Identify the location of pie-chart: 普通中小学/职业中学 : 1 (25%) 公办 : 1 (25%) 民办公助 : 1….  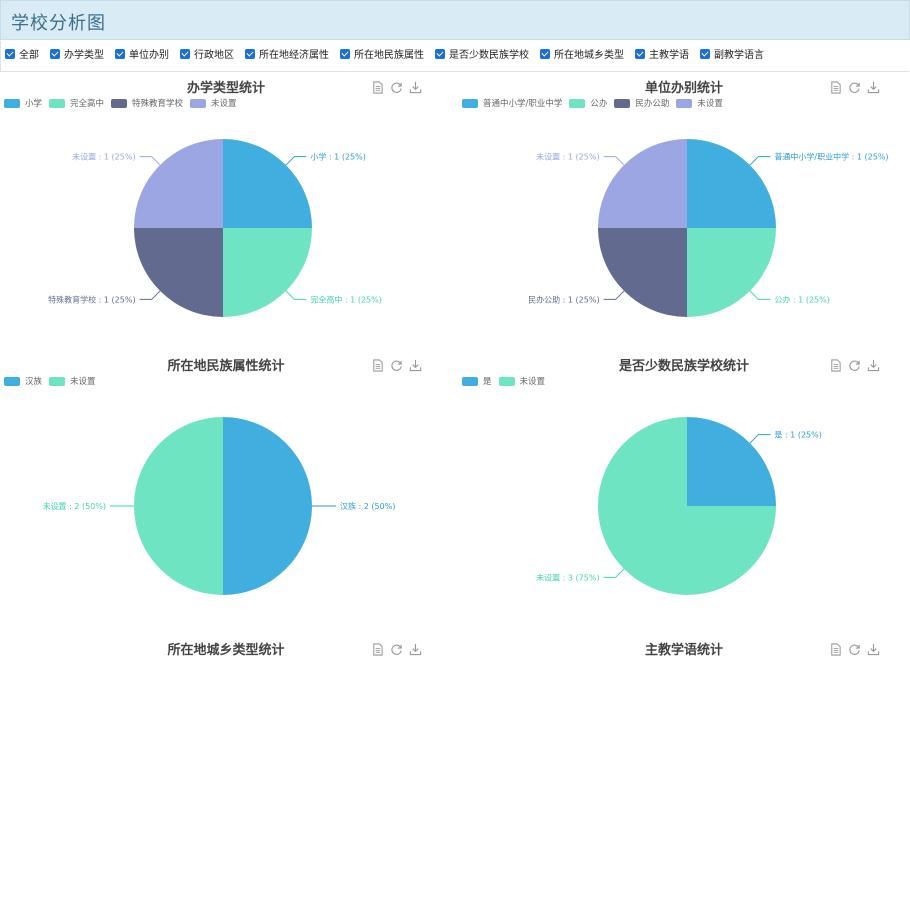
(708, 228).